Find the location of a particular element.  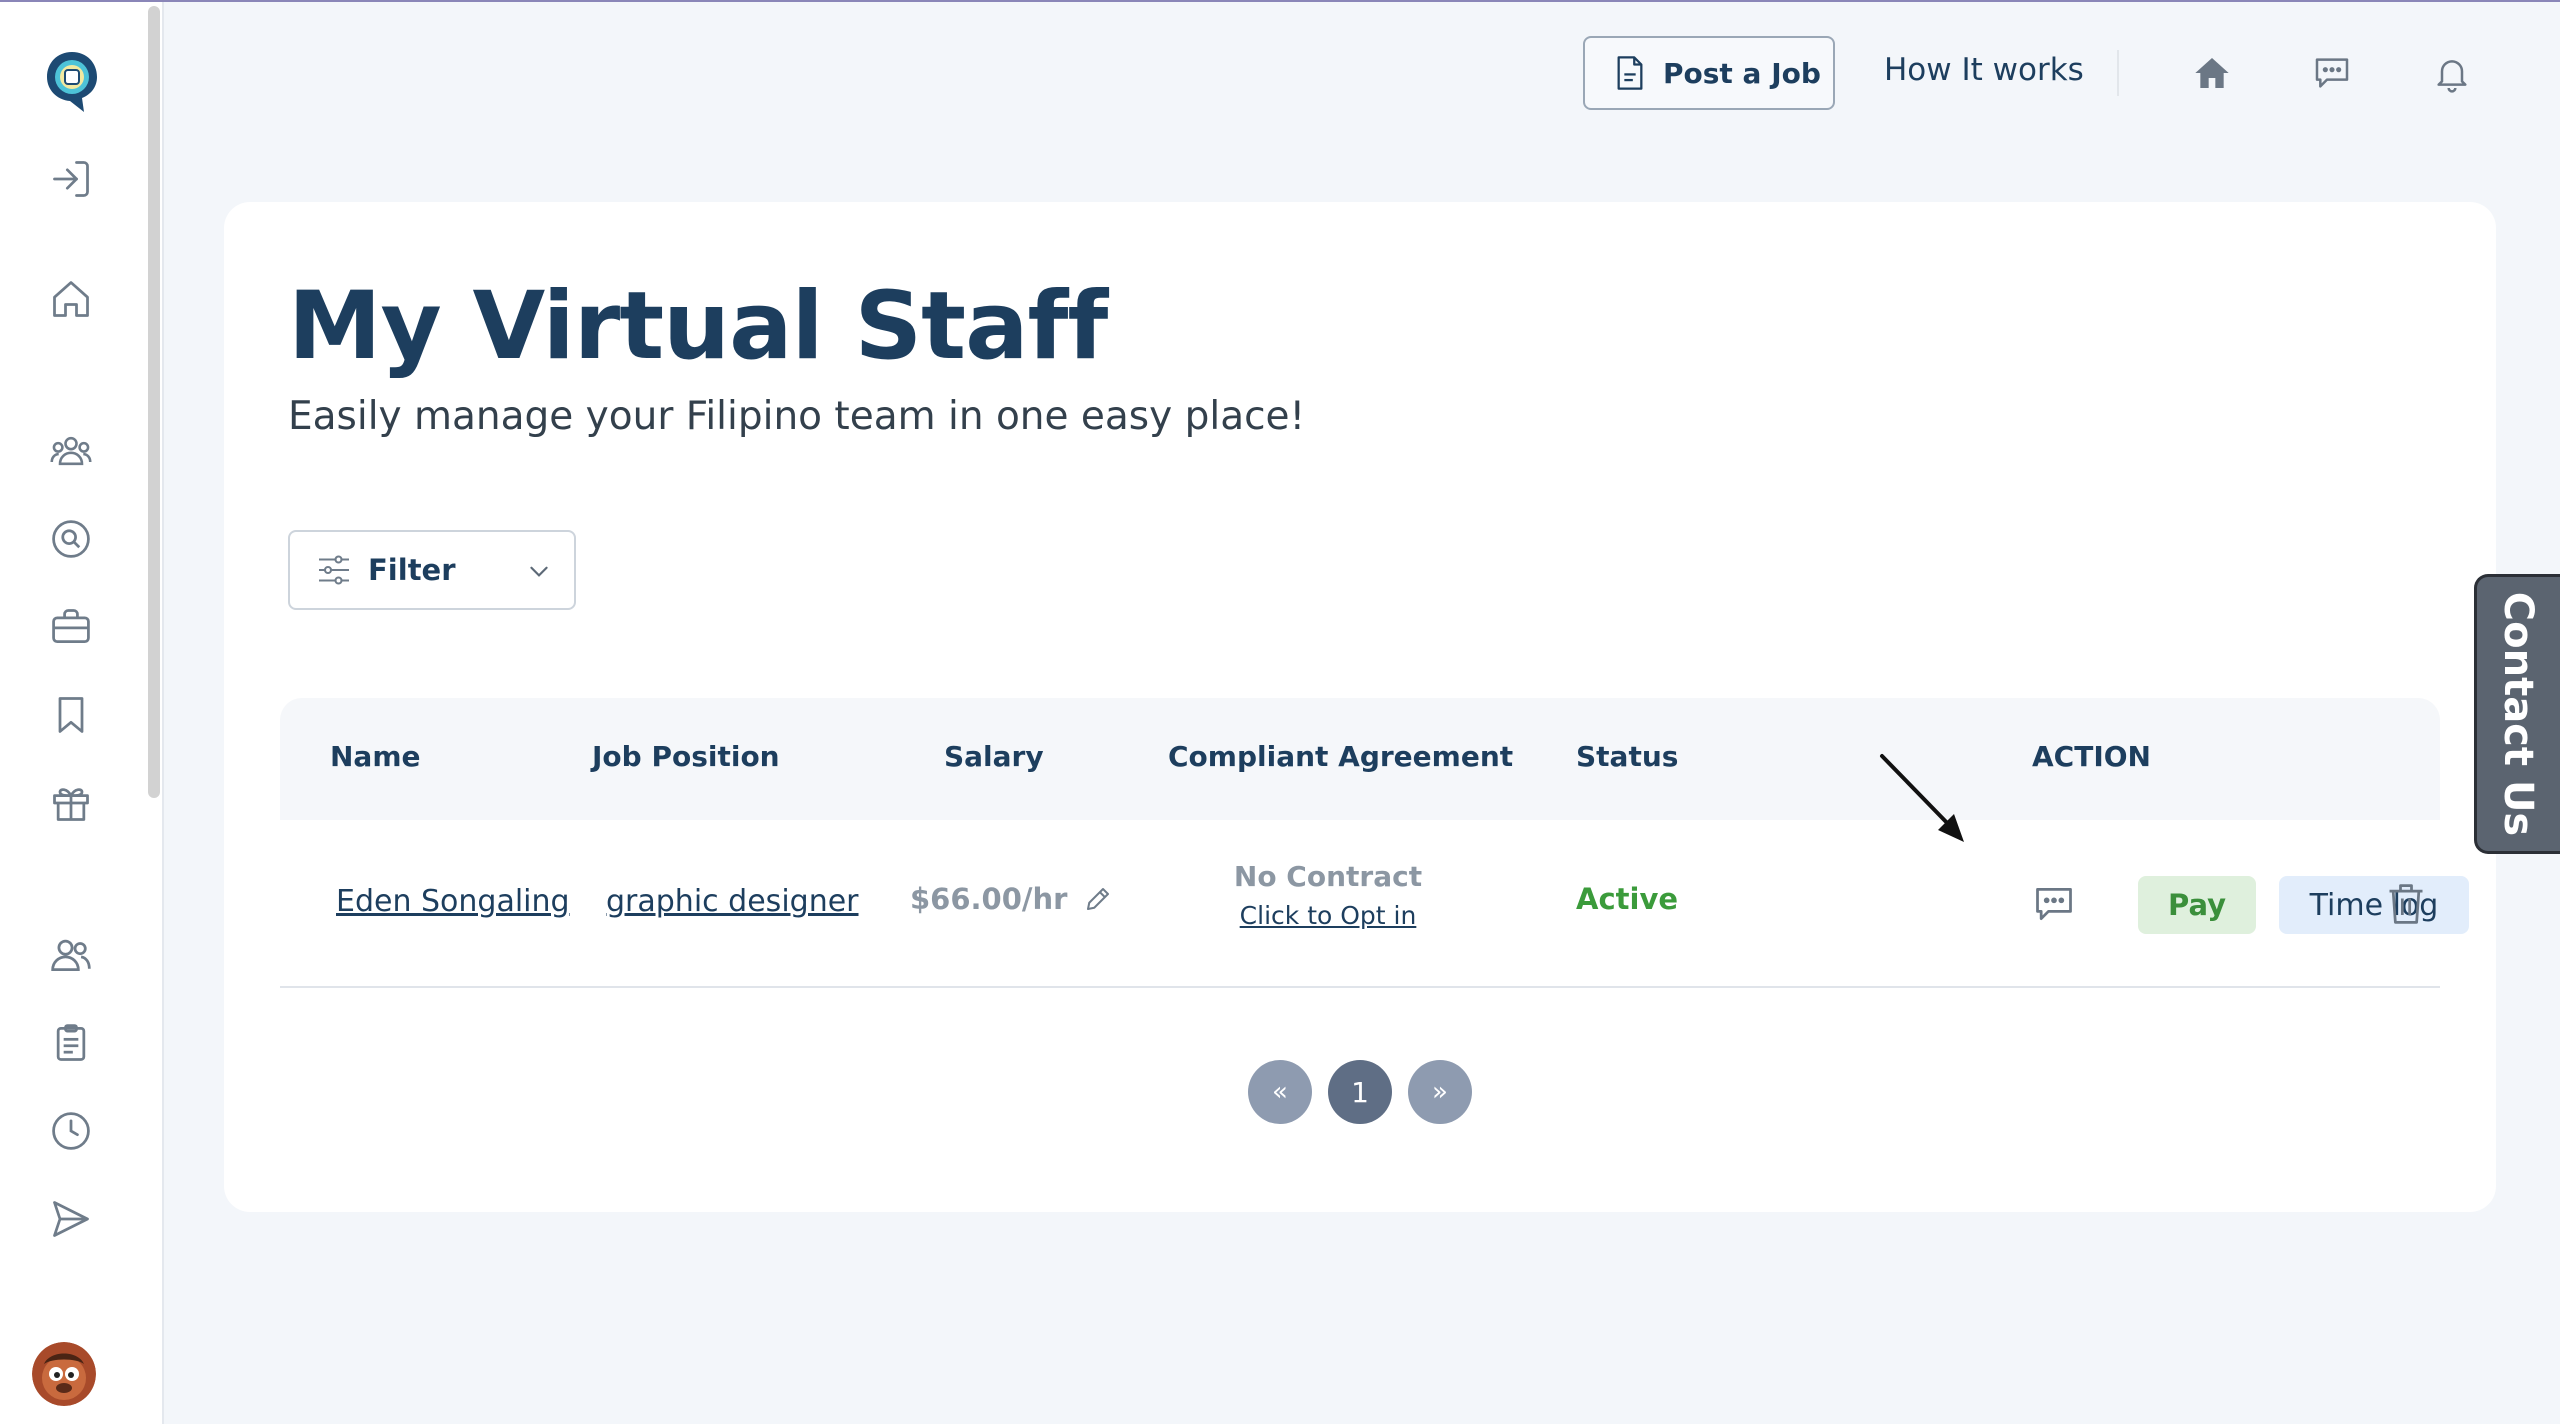

message-staff-icon is located at coordinates (2054, 904).